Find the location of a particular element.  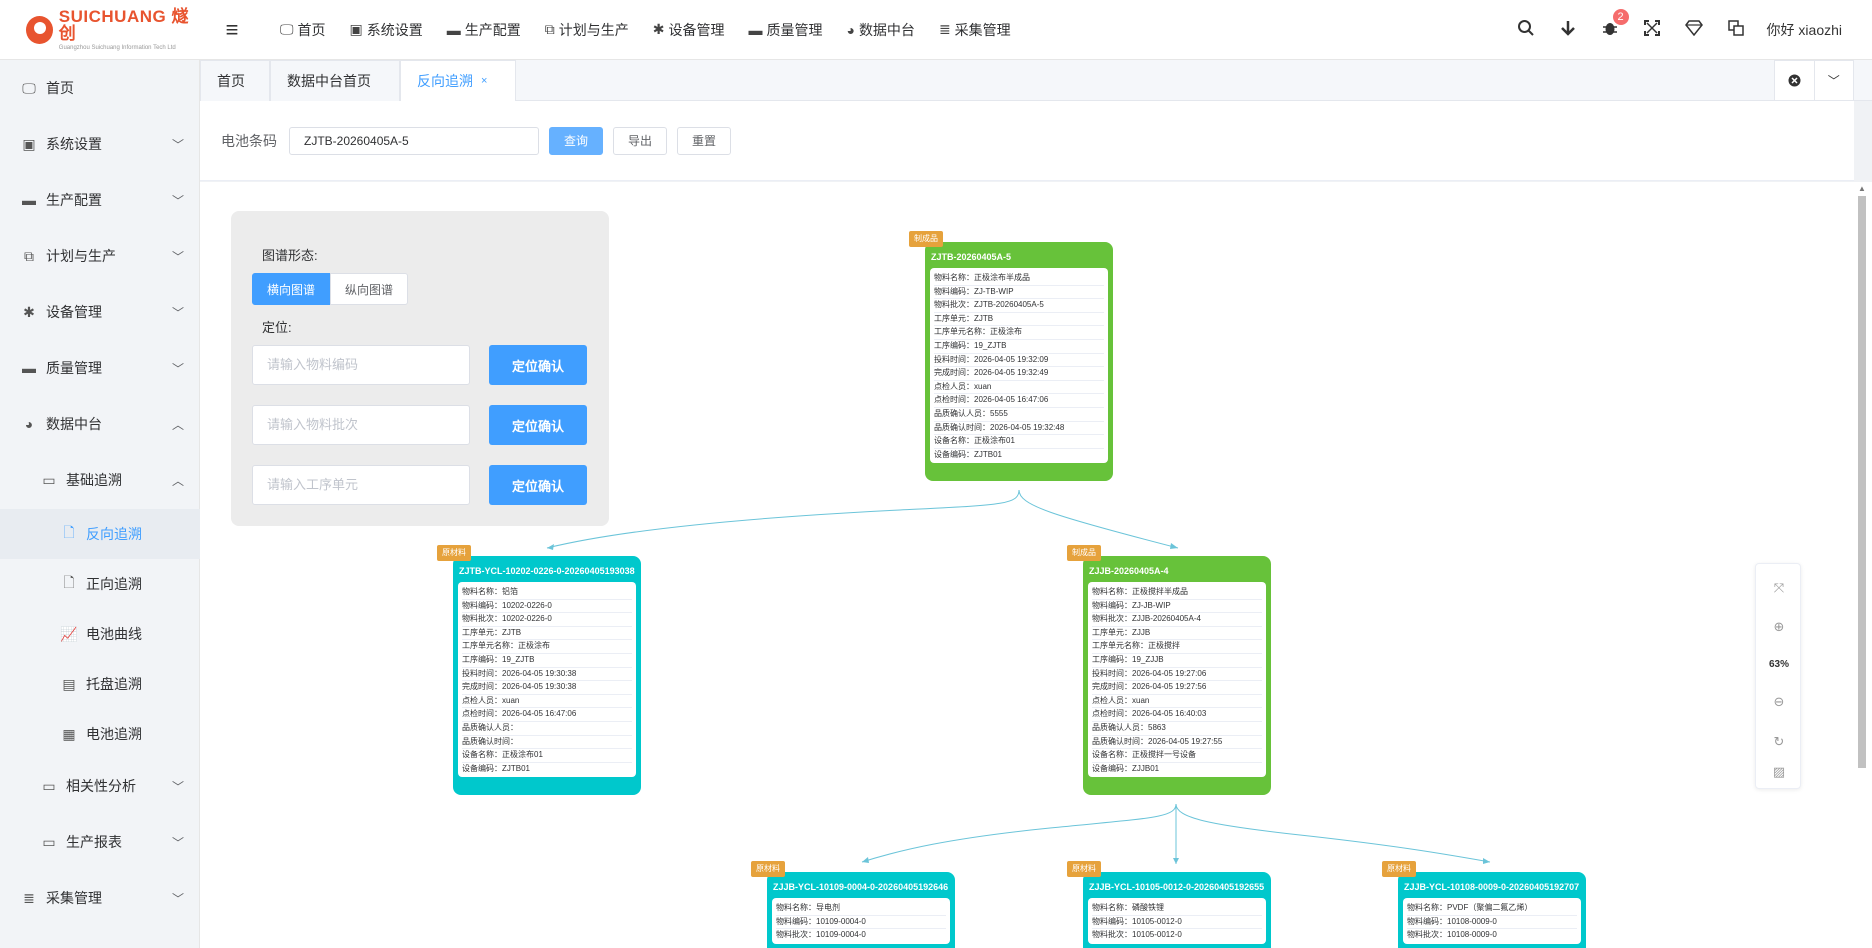

topnav-system-settings: ▣ 系统设置 is located at coordinates (386, 30).